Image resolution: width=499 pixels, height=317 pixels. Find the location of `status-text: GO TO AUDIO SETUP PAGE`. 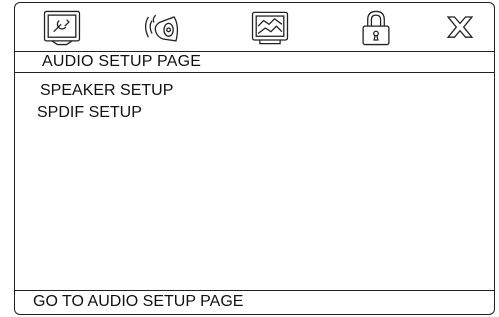

status-text: GO TO AUDIO SETUP PAGE is located at coordinates (138, 301).